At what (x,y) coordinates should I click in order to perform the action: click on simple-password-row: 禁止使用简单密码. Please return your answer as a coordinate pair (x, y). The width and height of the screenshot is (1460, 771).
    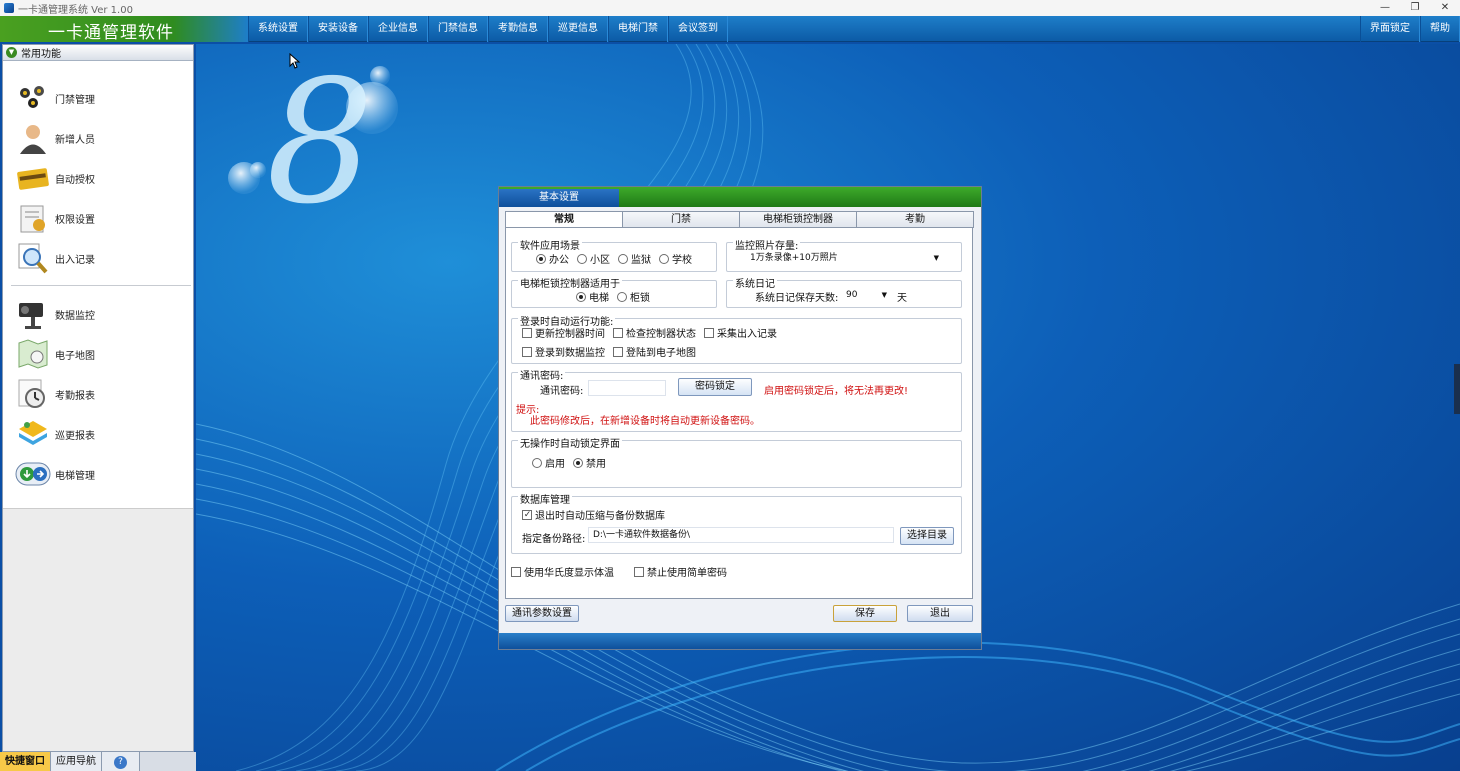
    Looking at the image, I should click on (684, 571).